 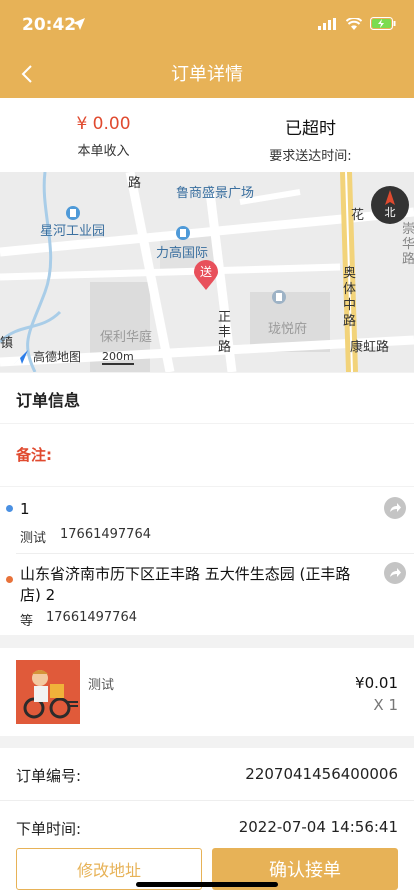 What do you see at coordinates (207, 520) in the screenshot?
I see `pickup-address: 1 测试 17661497764` at bounding box center [207, 520].